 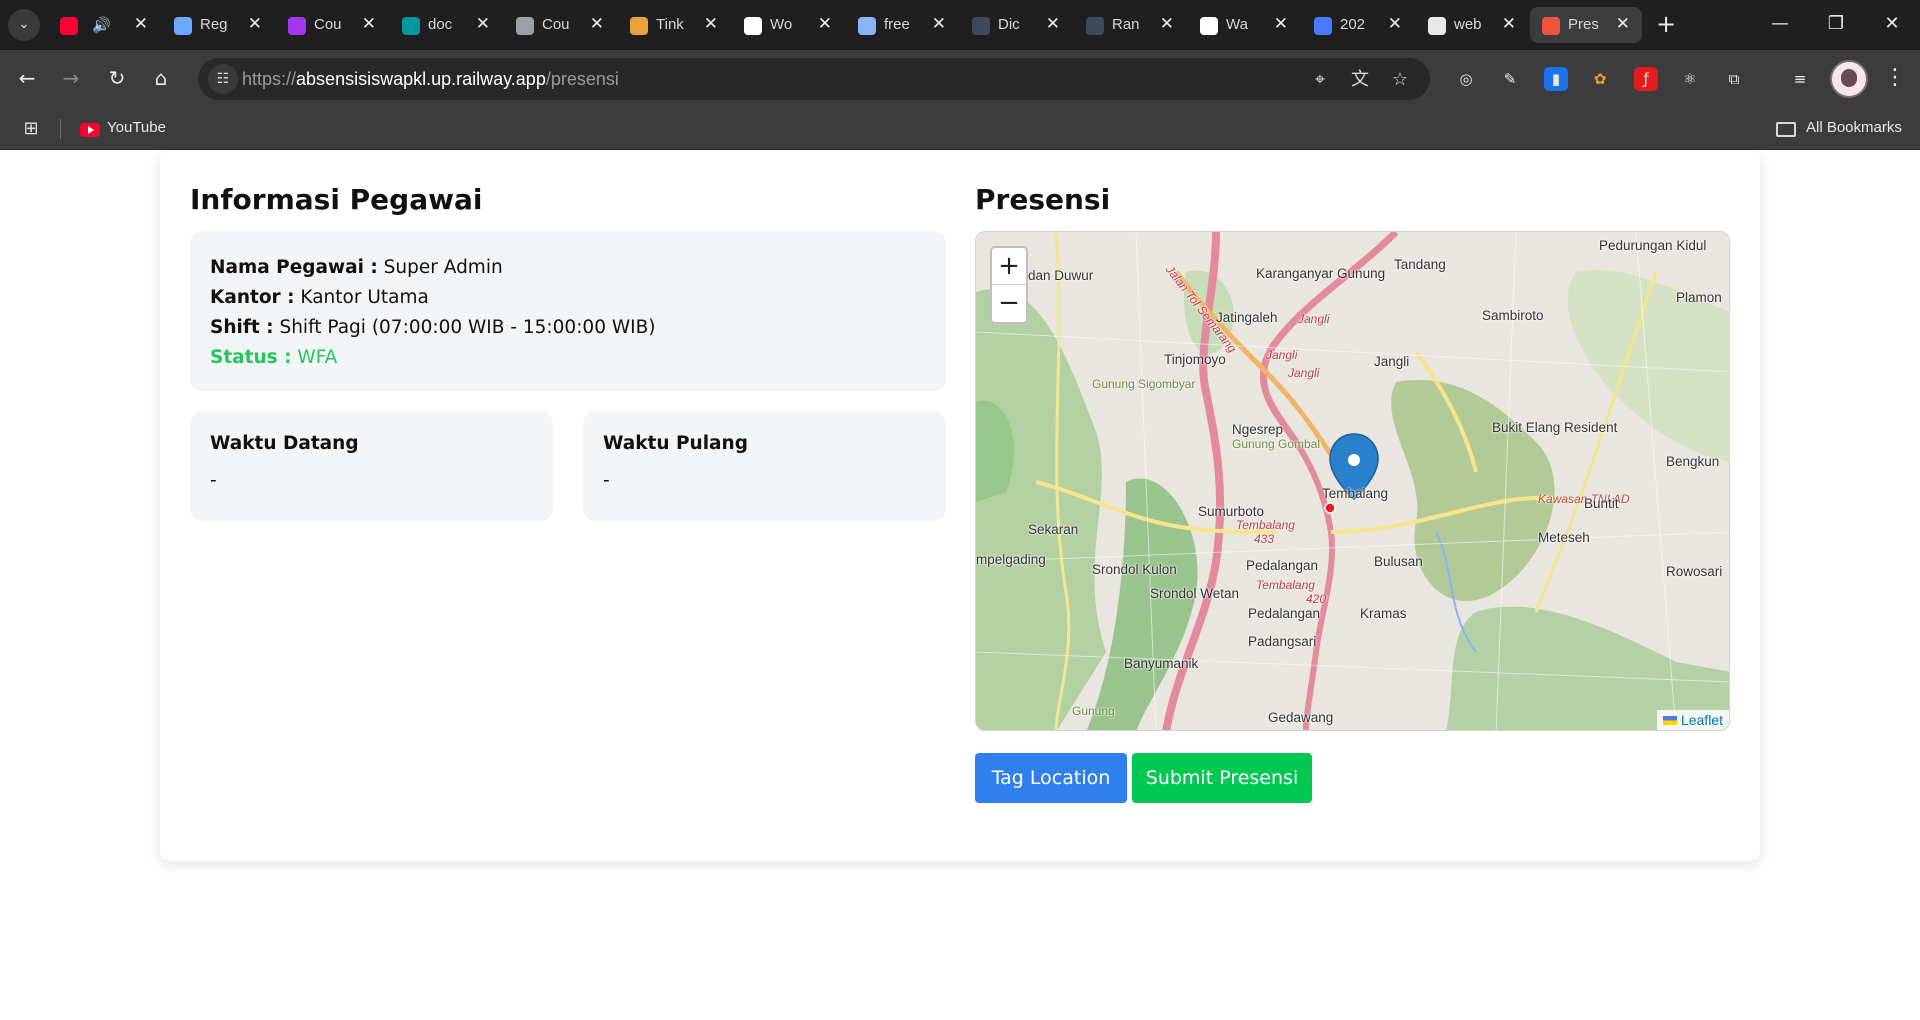 What do you see at coordinates (1854, 127) in the screenshot?
I see `all-bookmarks-button: All Bookmarks` at bounding box center [1854, 127].